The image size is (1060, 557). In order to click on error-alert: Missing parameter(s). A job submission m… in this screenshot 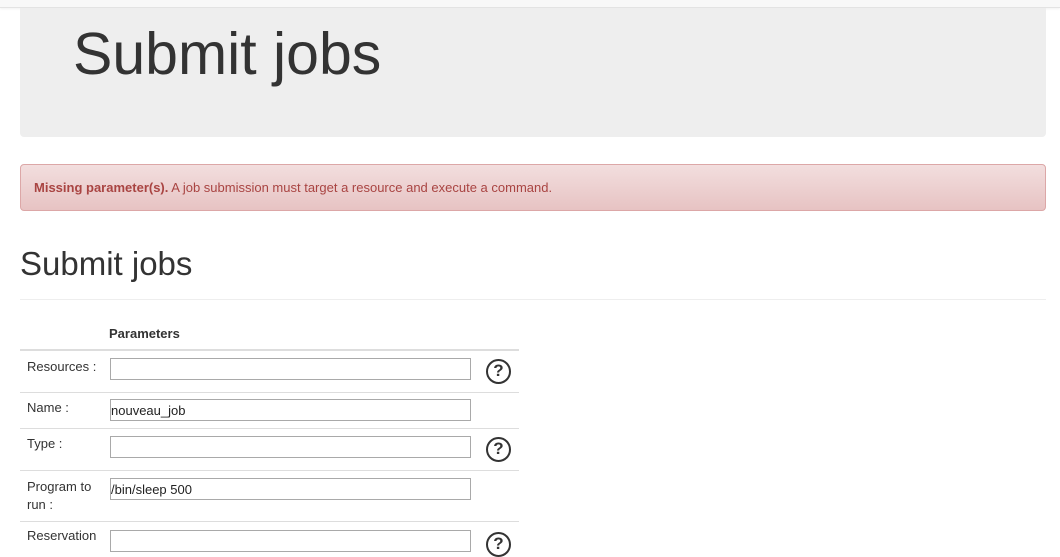, I will do `click(533, 187)`.